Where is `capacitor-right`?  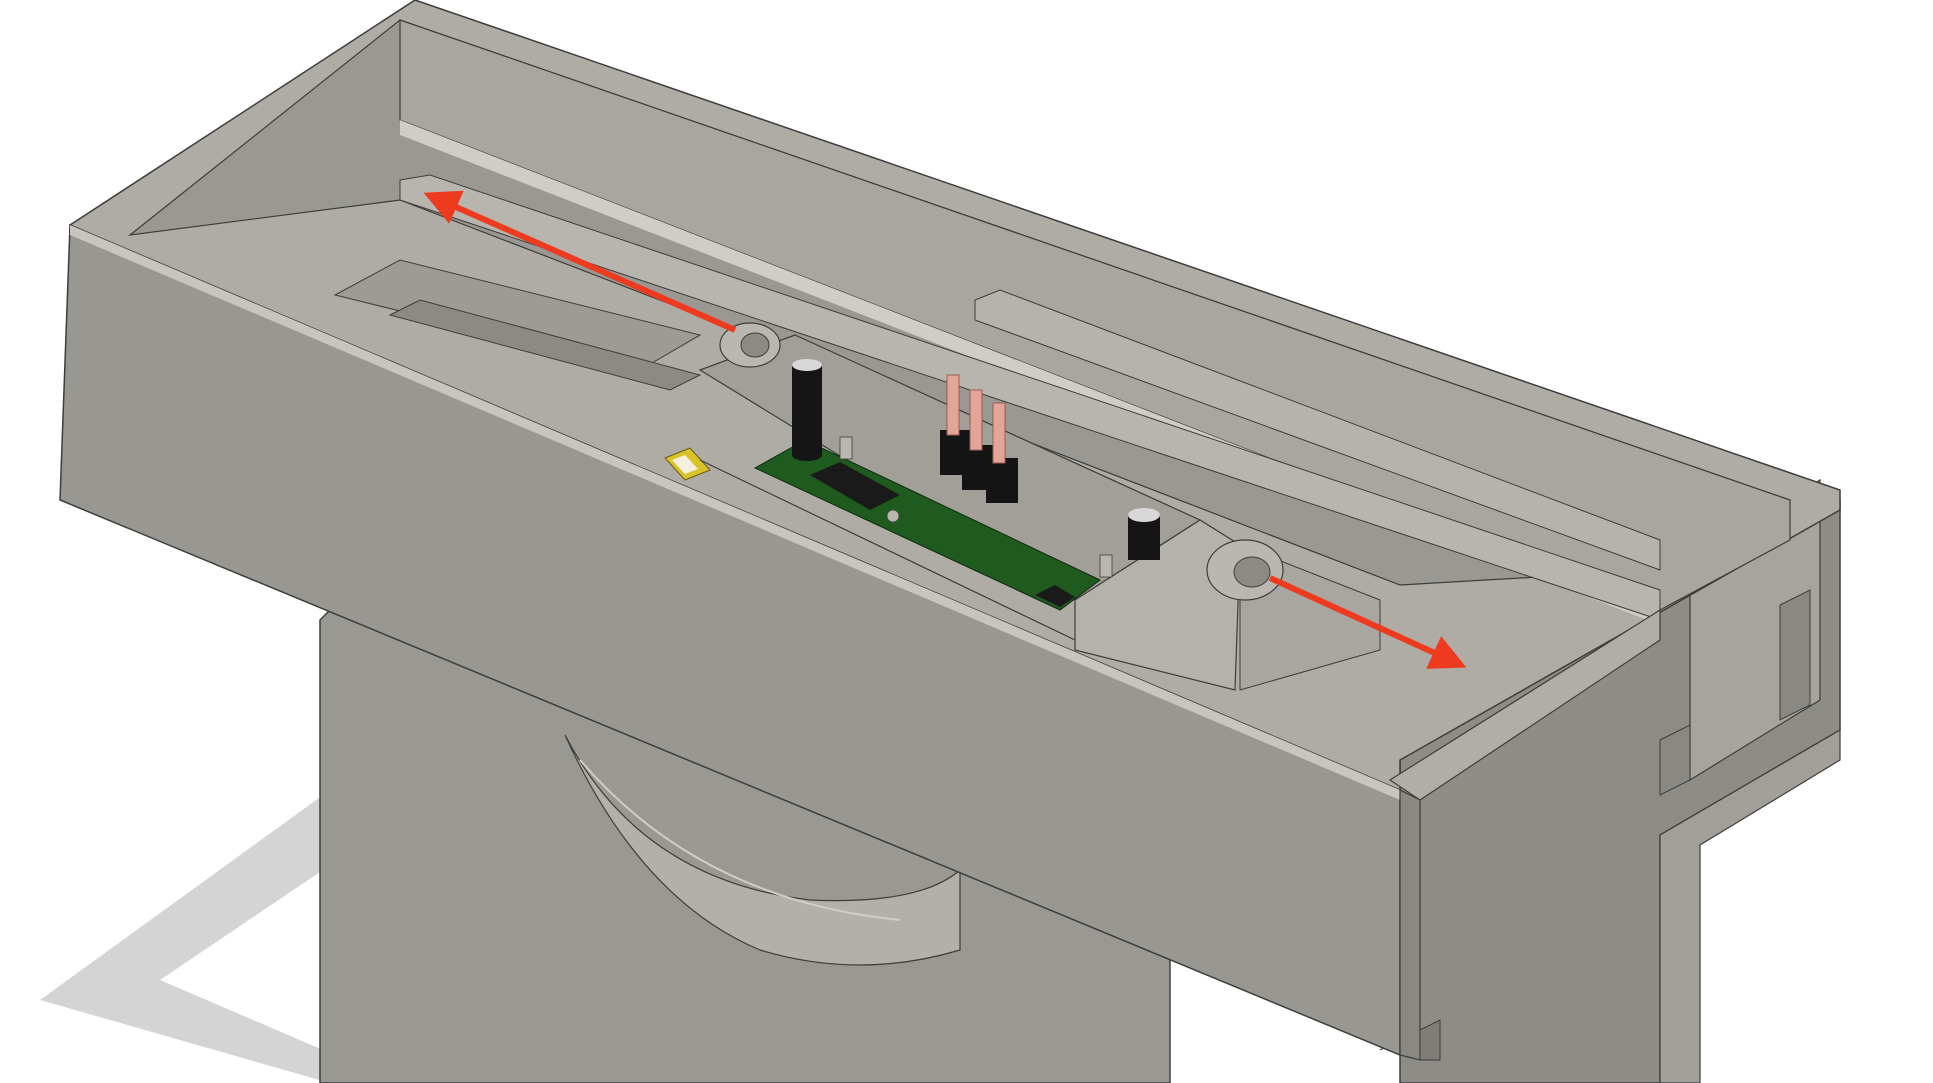 capacitor-right is located at coordinates (1144, 534).